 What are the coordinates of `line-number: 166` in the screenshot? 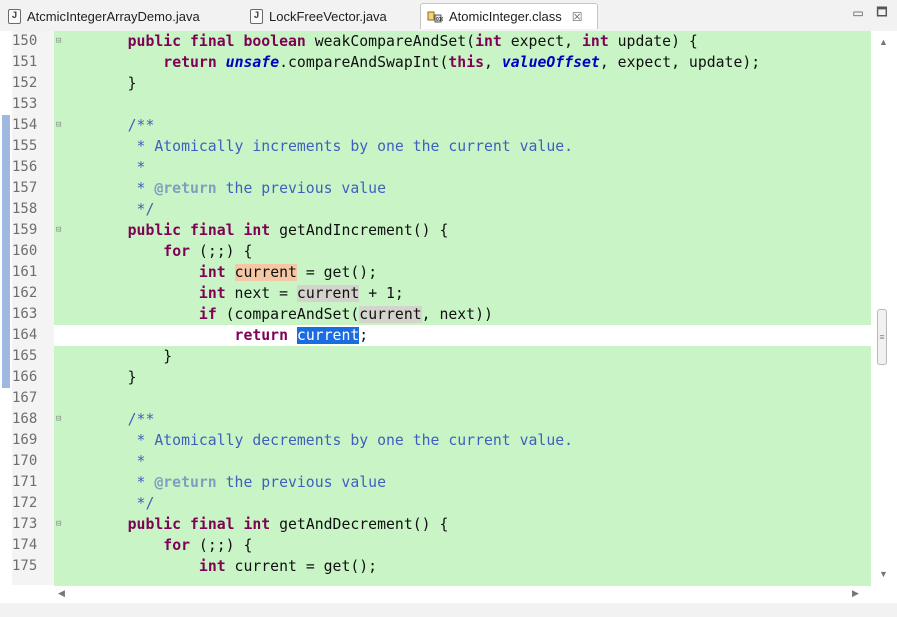 It's located at (33, 377).